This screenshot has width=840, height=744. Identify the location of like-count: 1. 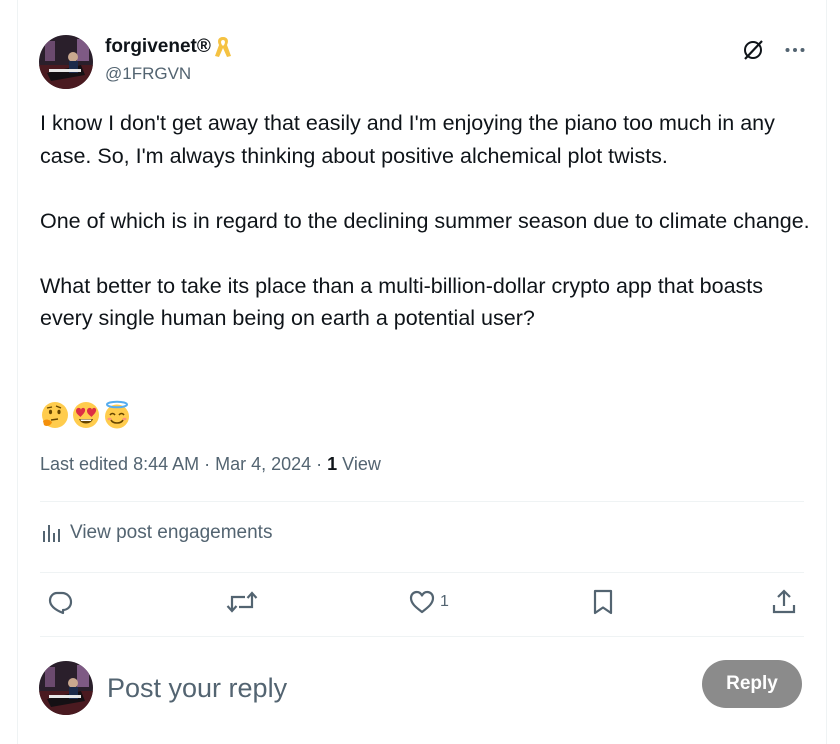
(444, 601).